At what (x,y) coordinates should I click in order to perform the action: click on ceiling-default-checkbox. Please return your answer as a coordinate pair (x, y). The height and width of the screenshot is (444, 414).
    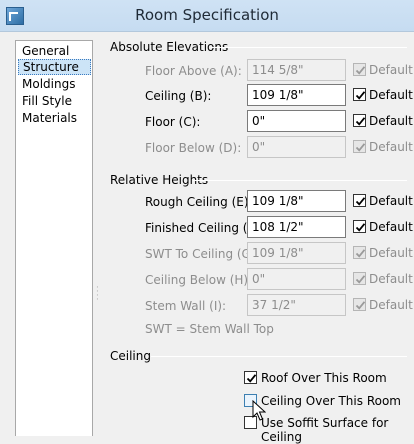
    Looking at the image, I should click on (359, 94).